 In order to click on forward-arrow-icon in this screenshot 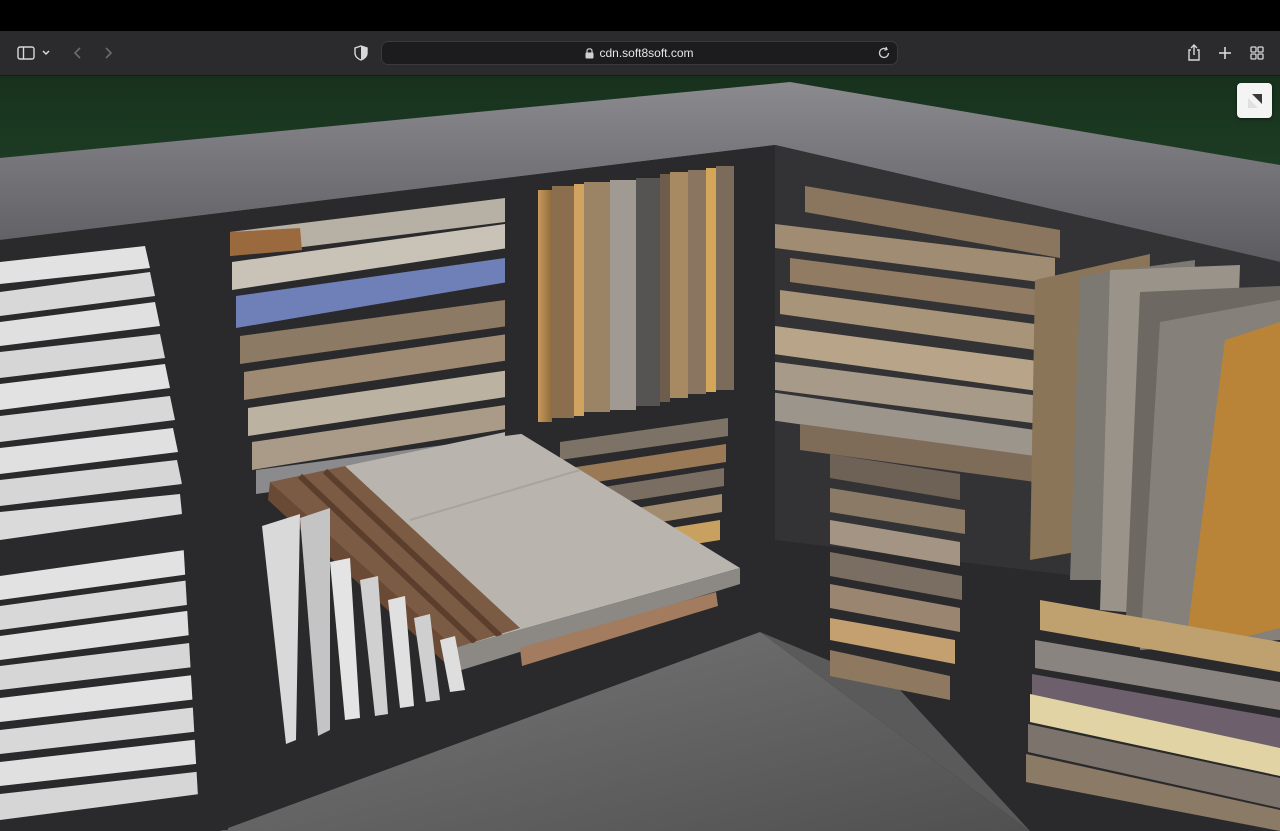, I will do `click(108, 53)`.